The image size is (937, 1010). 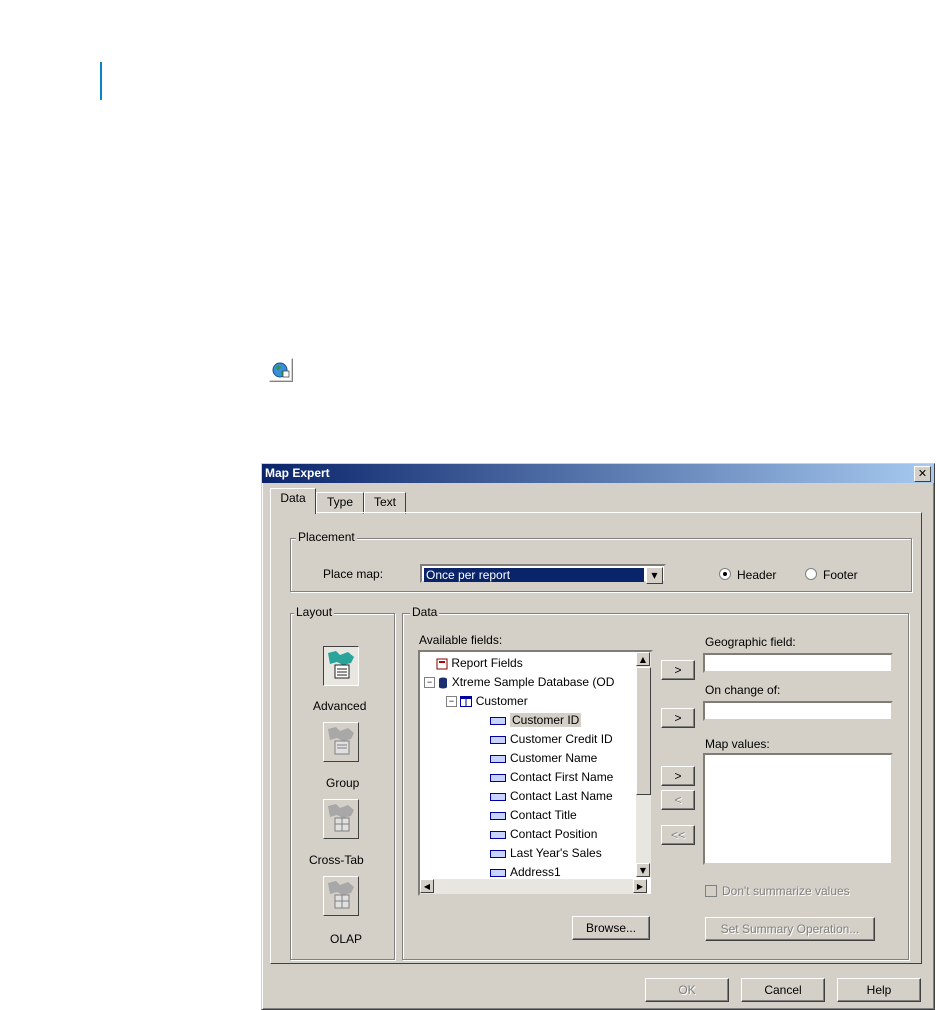 What do you see at coordinates (643, 870) in the screenshot?
I see `scroll-down-icon: ▼` at bounding box center [643, 870].